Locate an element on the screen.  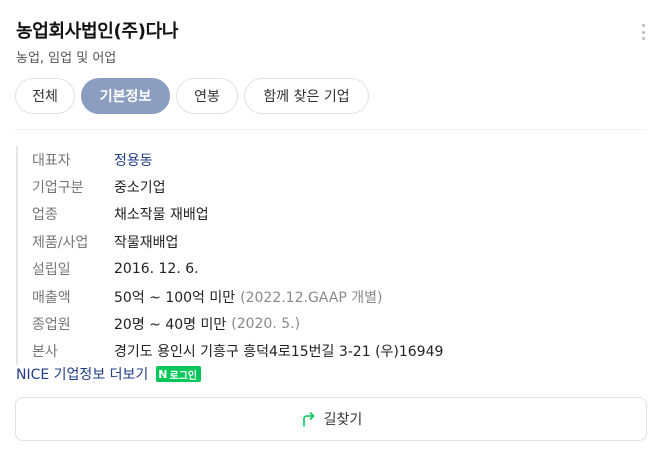
info-row-founded: 설립일 2016. 12. 6. is located at coordinates (334, 269).